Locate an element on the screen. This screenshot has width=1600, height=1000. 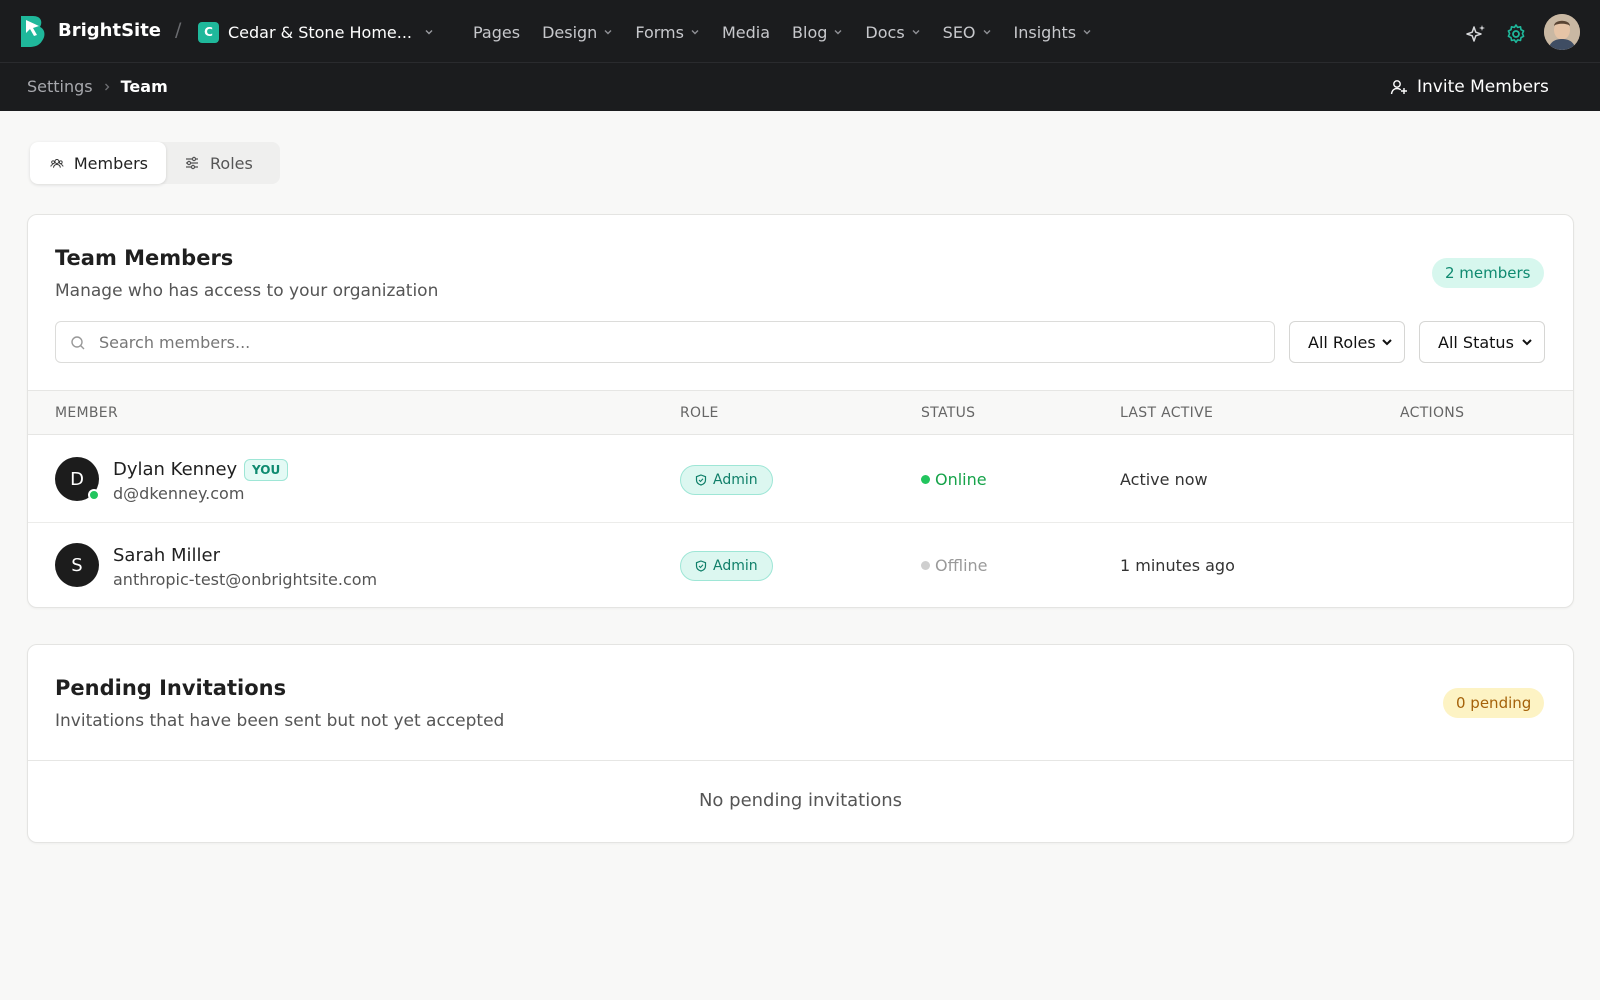
user-avatar is located at coordinates (1562, 32).